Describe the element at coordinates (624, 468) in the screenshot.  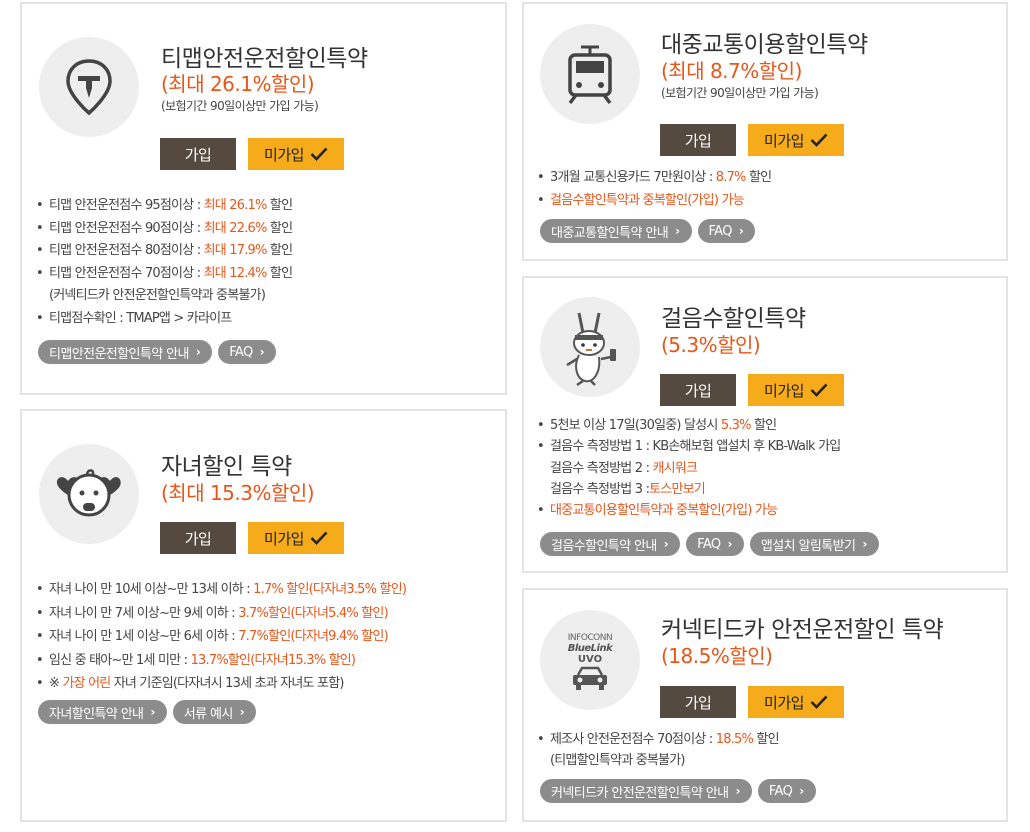
I see `list-item: 걸음수 측정방법 2 : 캐시워크` at that location.